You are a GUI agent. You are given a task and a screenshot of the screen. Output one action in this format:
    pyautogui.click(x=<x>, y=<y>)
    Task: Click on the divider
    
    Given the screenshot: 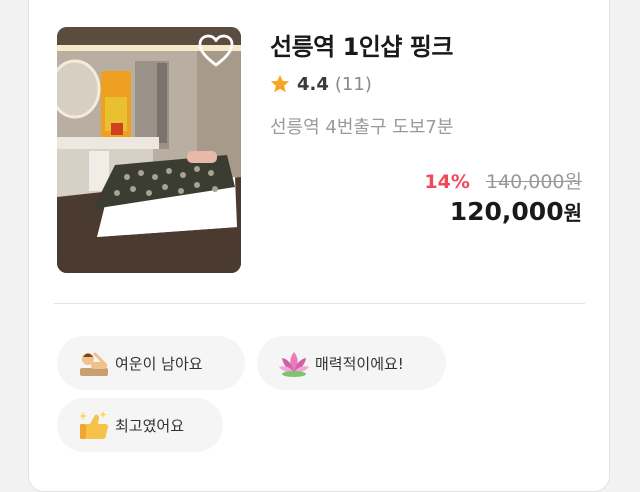 What is the action you would take?
    pyautogui.click(x=319, y=303)
    